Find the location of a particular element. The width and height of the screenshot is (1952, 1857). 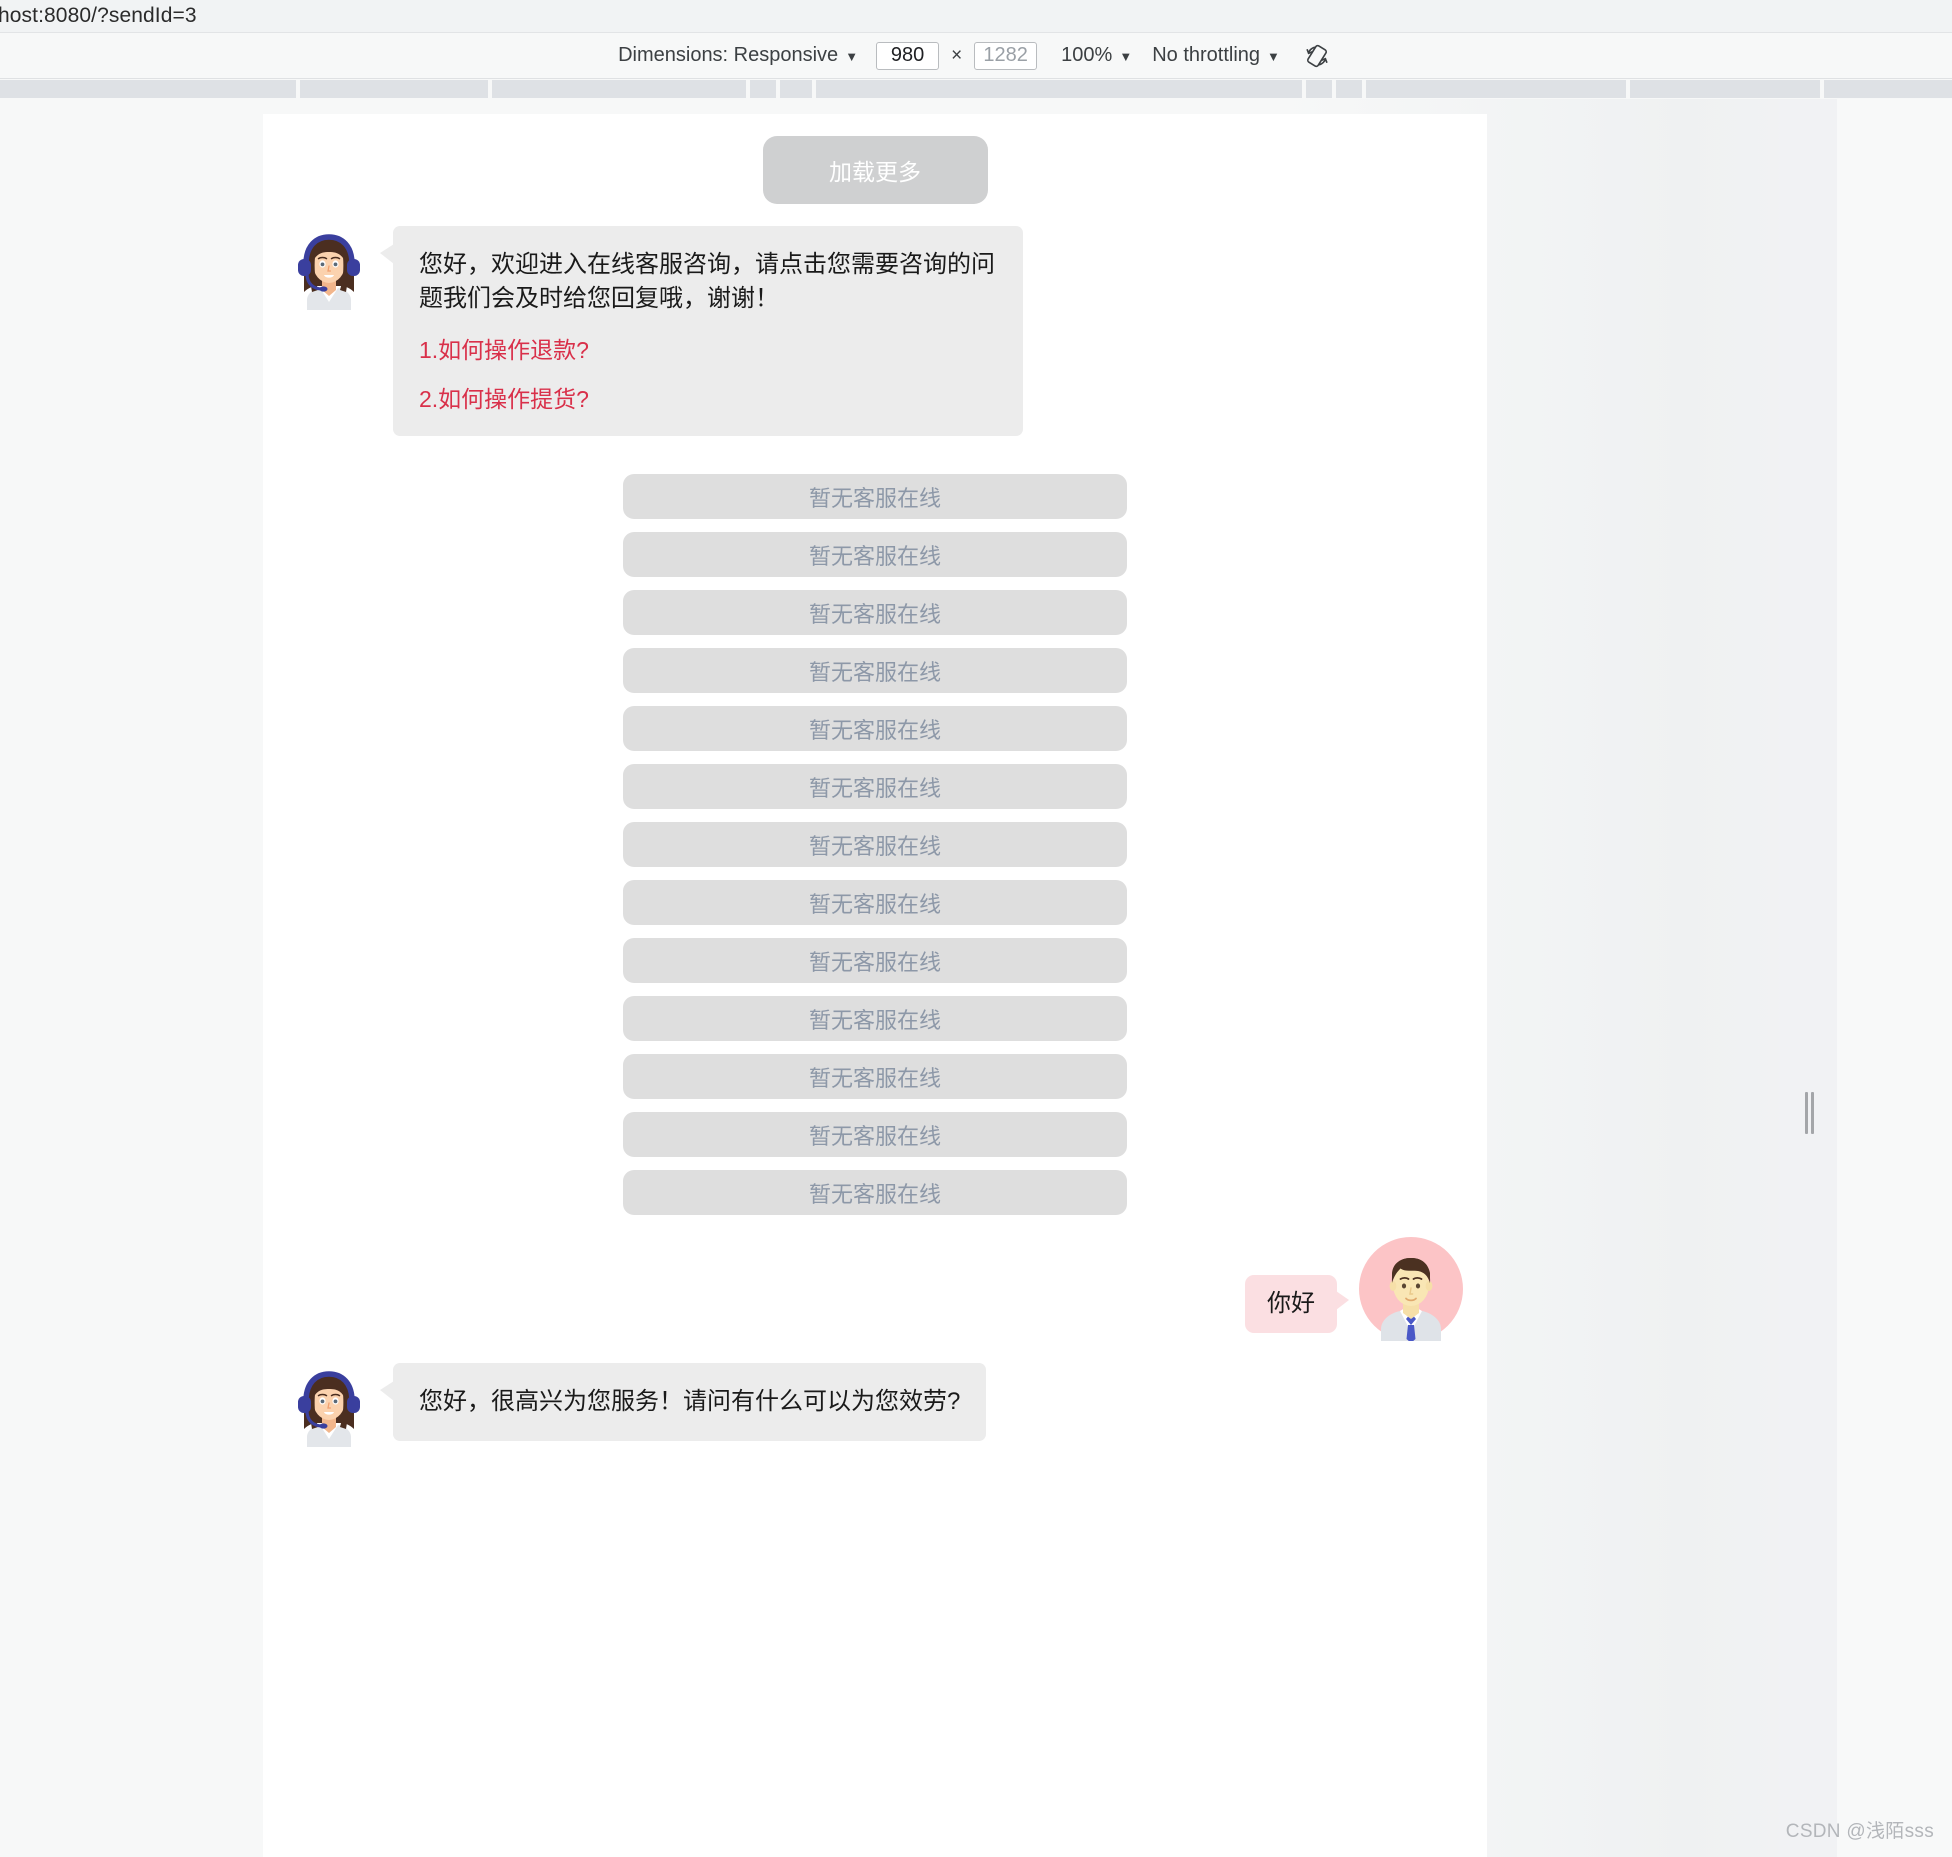

zoom-label: 100% is located at coordinates (1087, 55).